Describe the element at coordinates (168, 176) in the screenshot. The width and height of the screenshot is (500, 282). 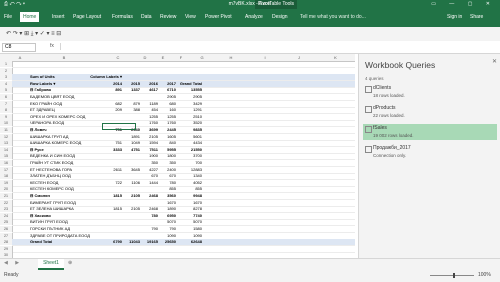
I see `value-cell: 670` at that location.